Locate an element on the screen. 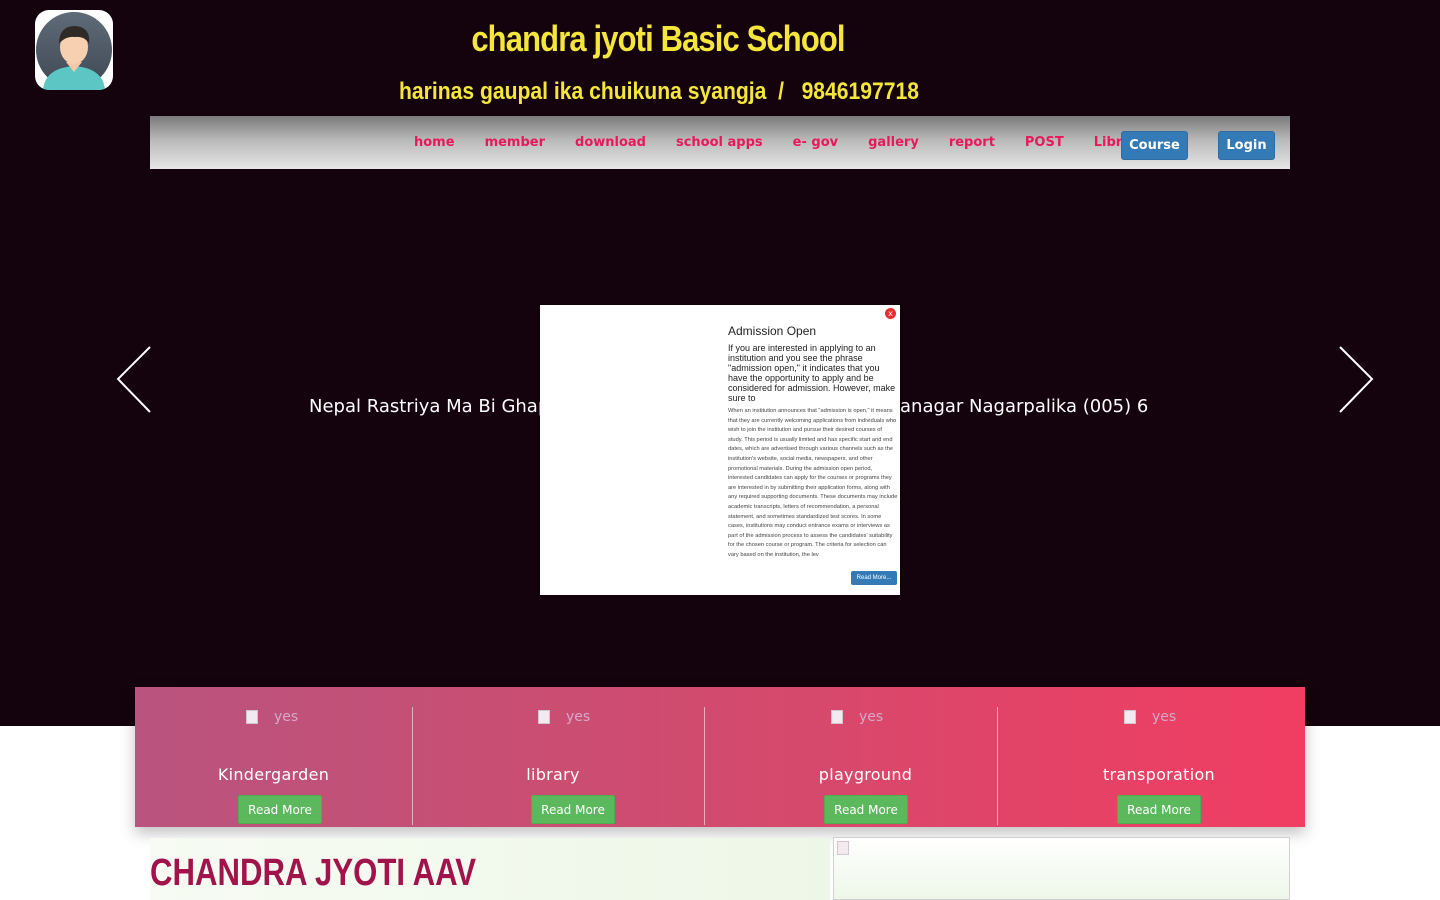  about-image is located at coordinates (1061, 868).